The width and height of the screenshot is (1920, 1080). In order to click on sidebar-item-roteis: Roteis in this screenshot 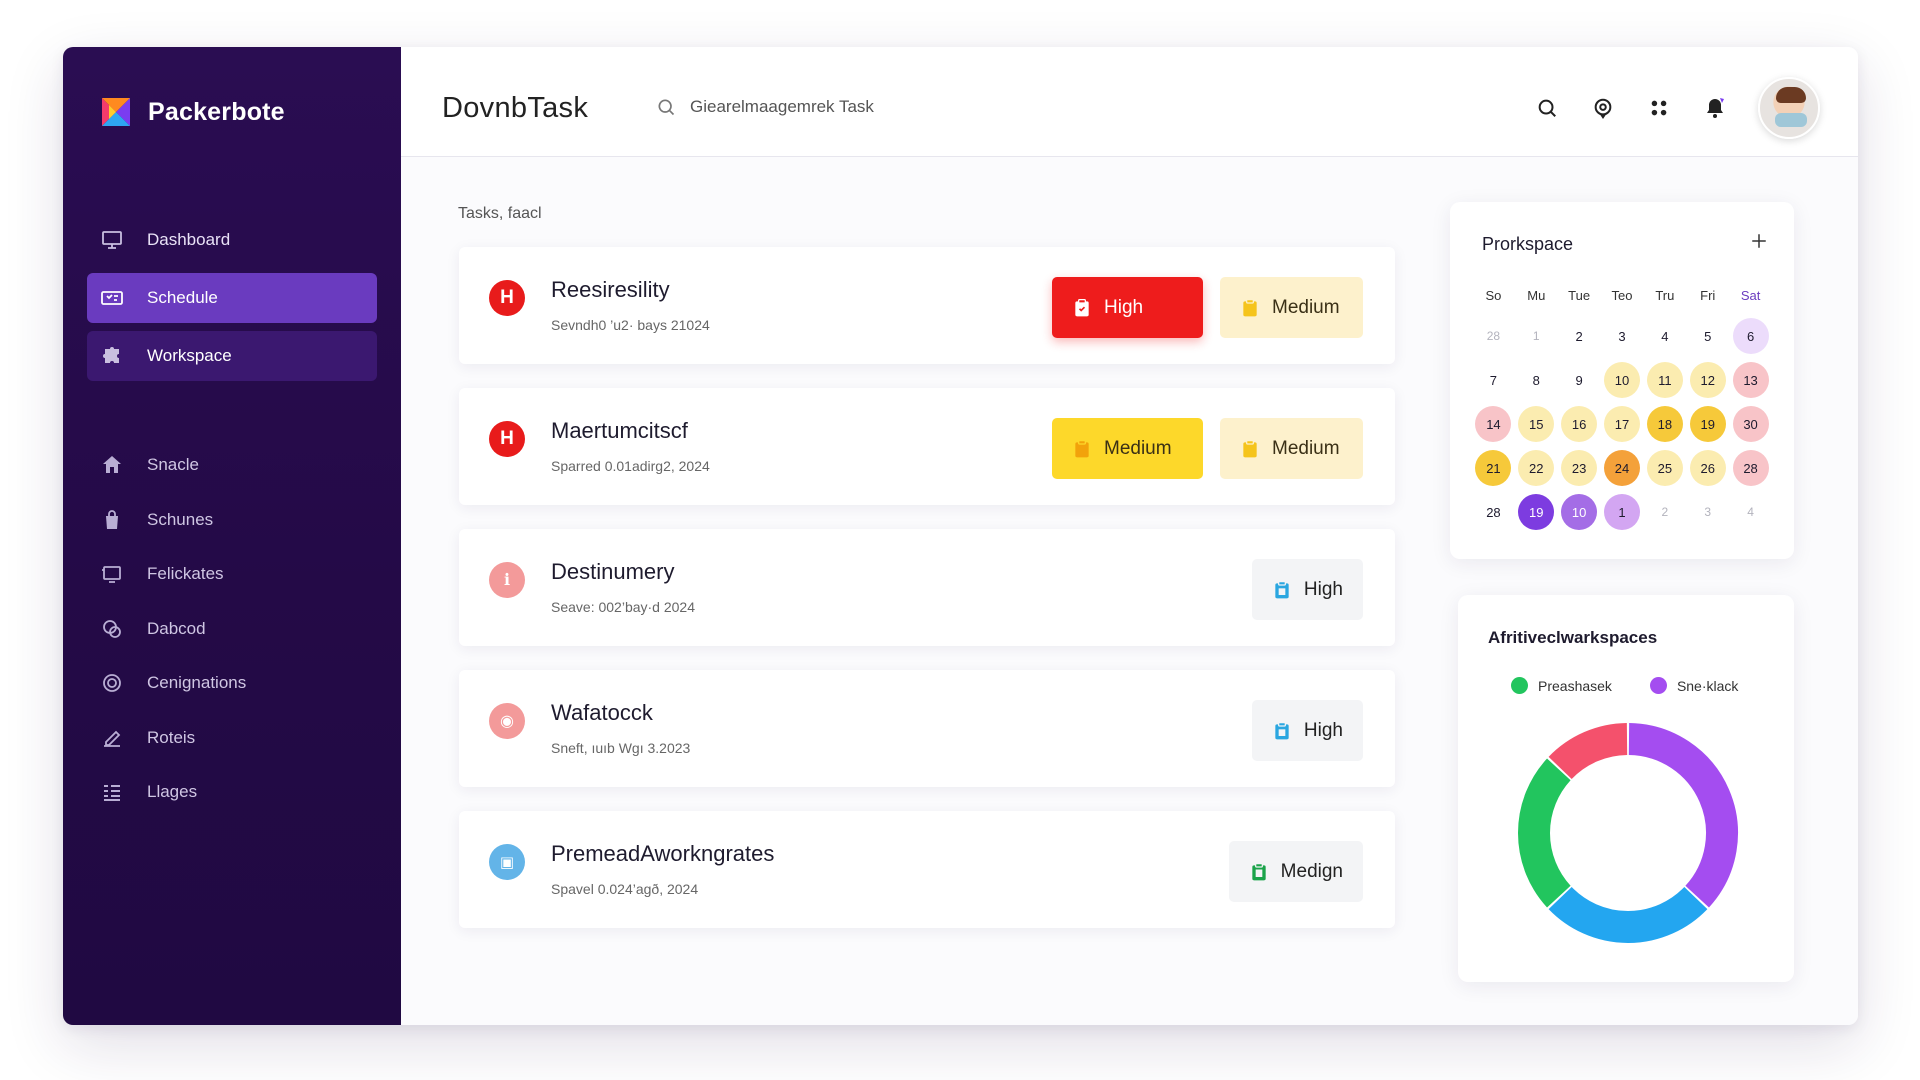, I will do `click(232, 738)`.